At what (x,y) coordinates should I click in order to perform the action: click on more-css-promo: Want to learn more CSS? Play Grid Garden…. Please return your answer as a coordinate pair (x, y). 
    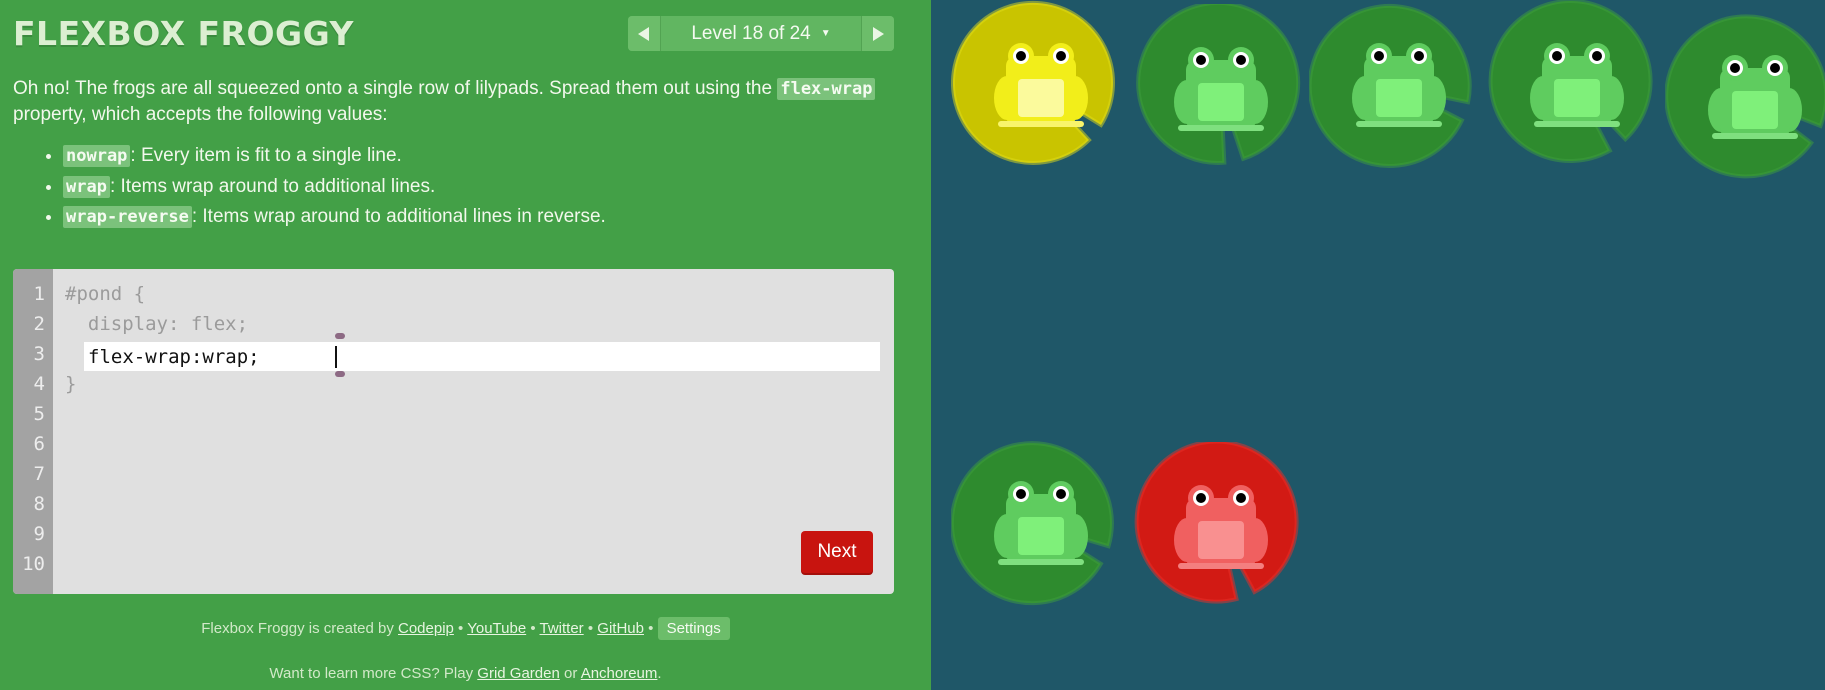
    Looking at the image, I should click on (465, 673).